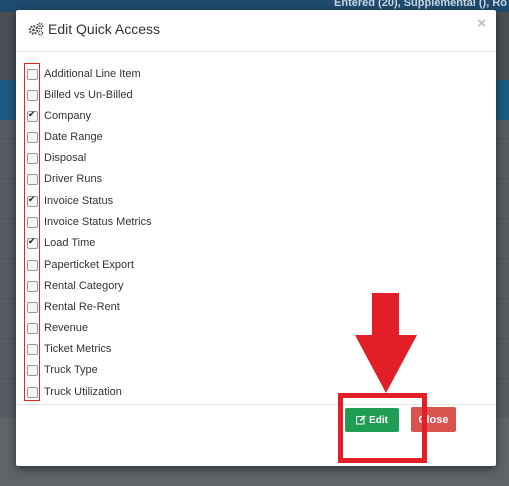 This screenshot has width=509, height=486. I want to click on list-item: Invoice Status Metrics, so click(88, 222).